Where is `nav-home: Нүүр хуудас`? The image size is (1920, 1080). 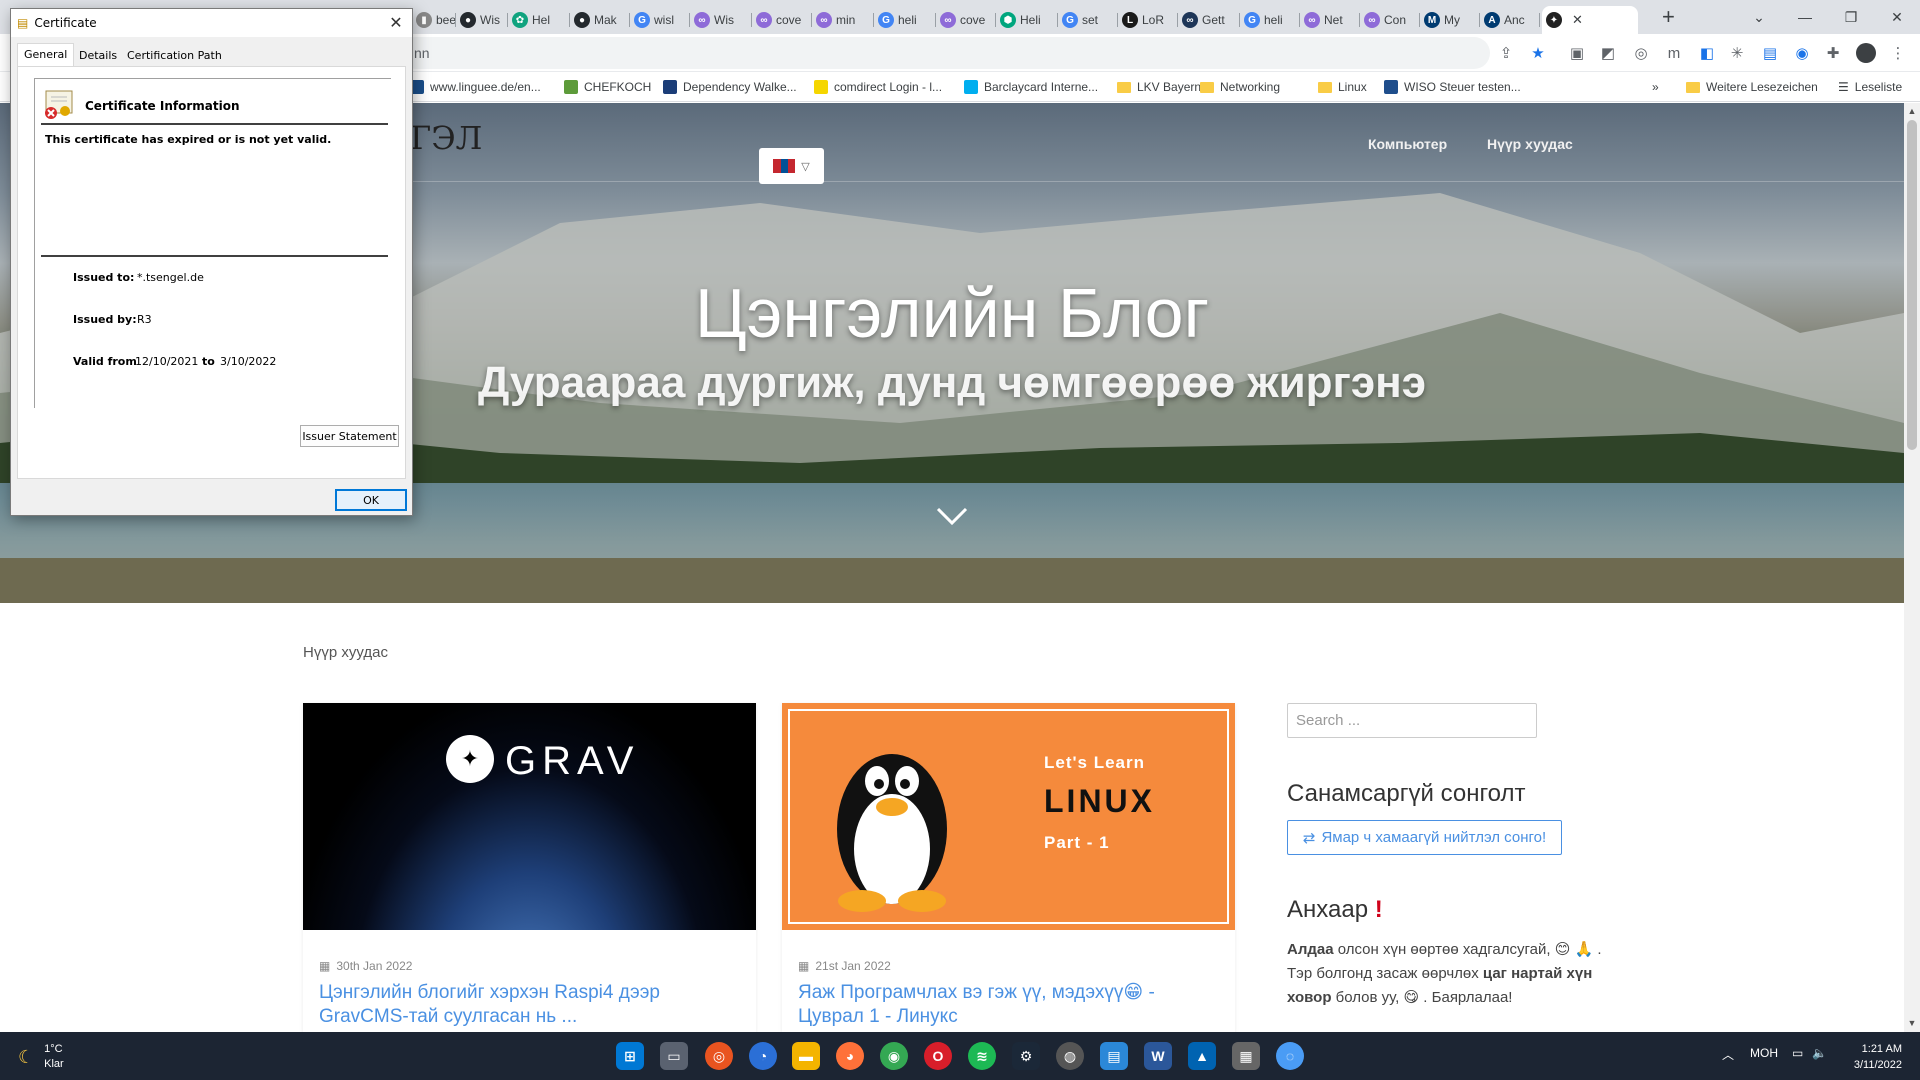
nav-home: Нүүр хуудас is located at coordinates (1530, 144).